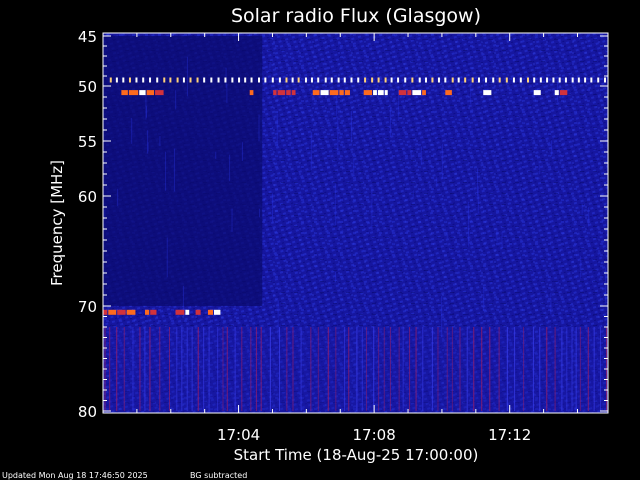 This screenshot has width=640, height=480. What do you see at coordinates (355, 369) in the screenshot?
I see `striation-band` at bounding box center [355, 369].